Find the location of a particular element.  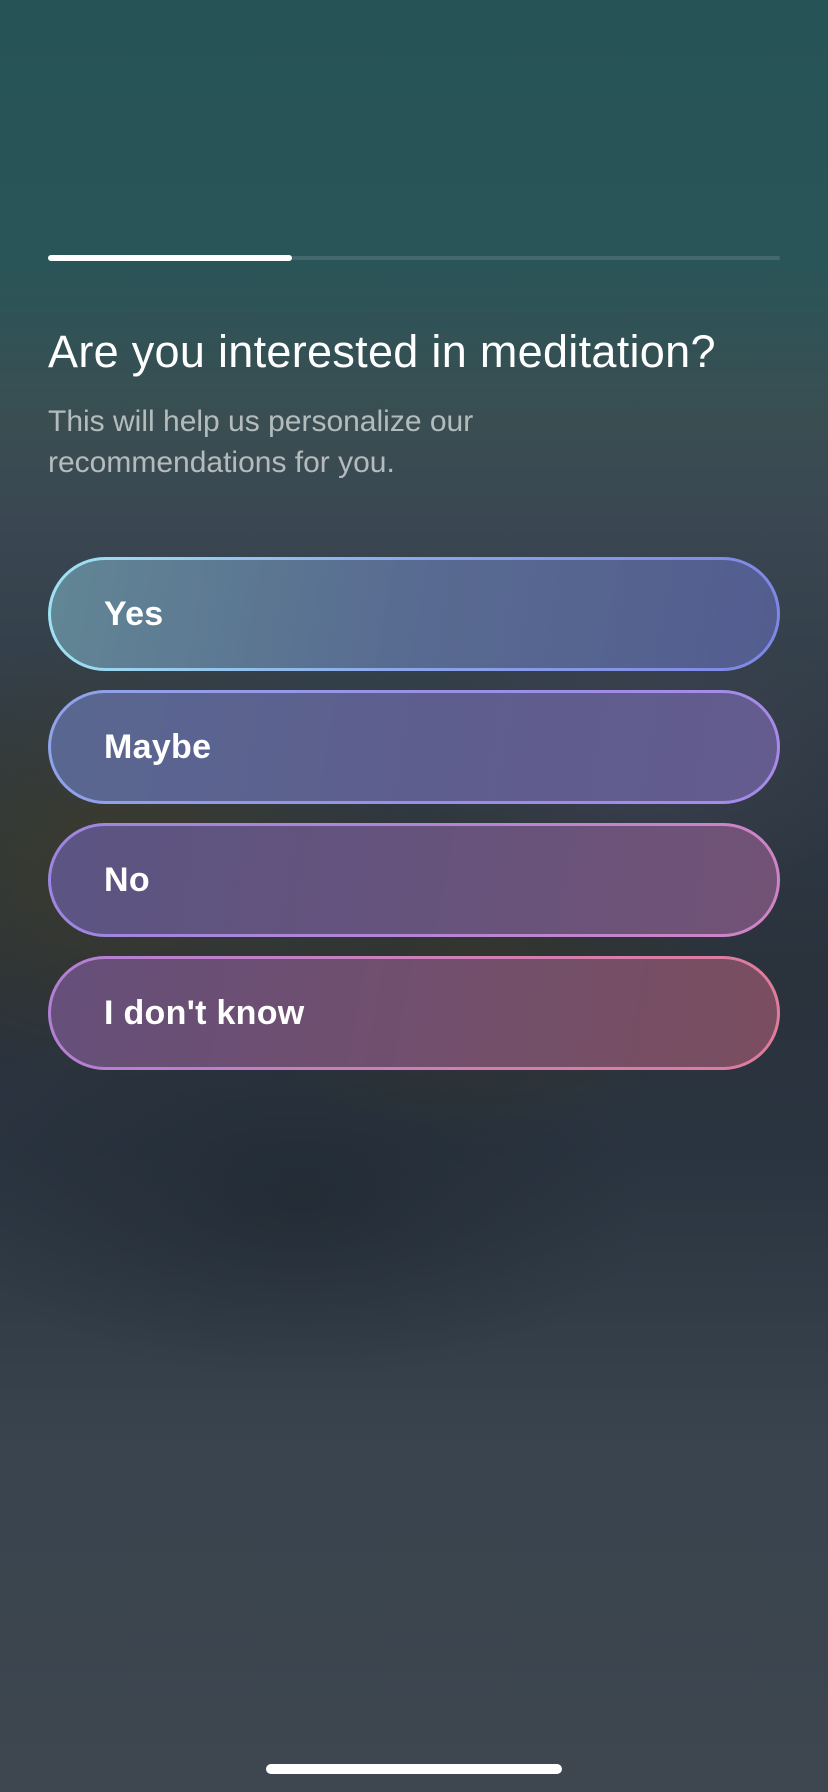

option-label: Yes is located at coordinates (134, 613).